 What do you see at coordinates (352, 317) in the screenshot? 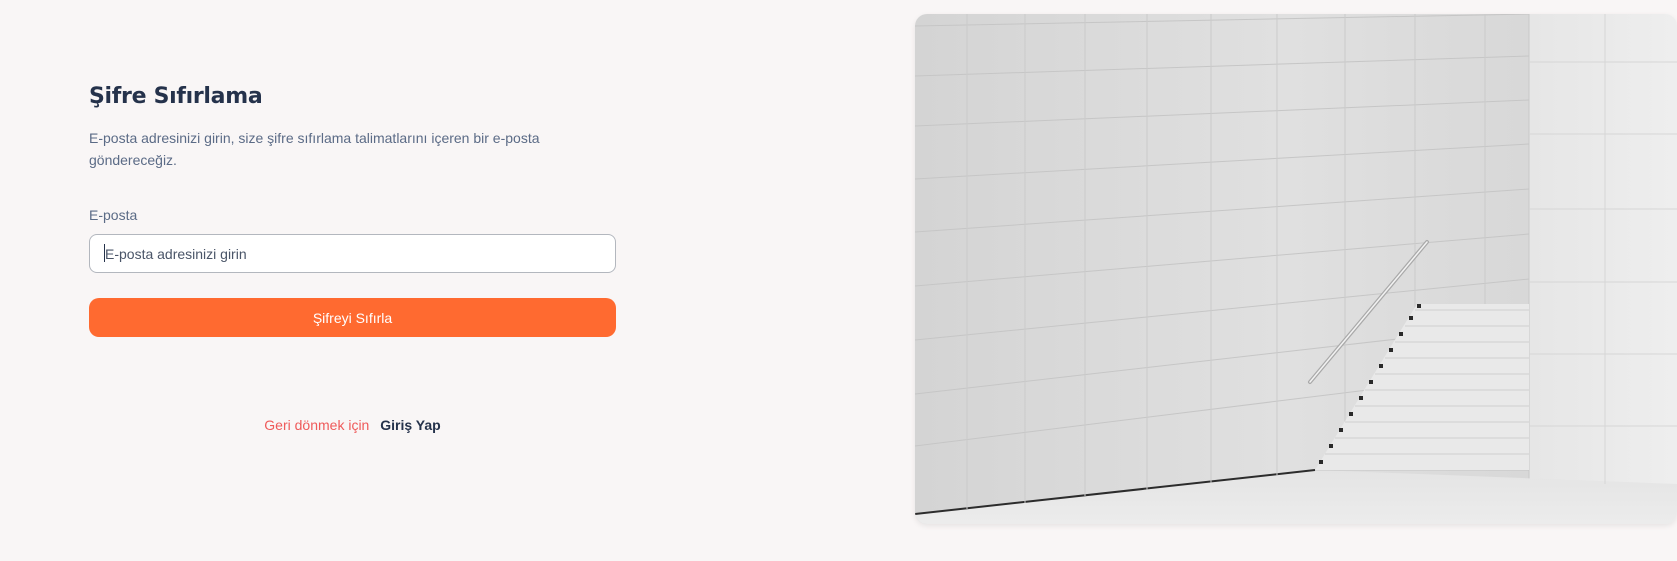
I see `reset-password-button: Şifreyi Sıfırla` at bounding box center [352, 317].